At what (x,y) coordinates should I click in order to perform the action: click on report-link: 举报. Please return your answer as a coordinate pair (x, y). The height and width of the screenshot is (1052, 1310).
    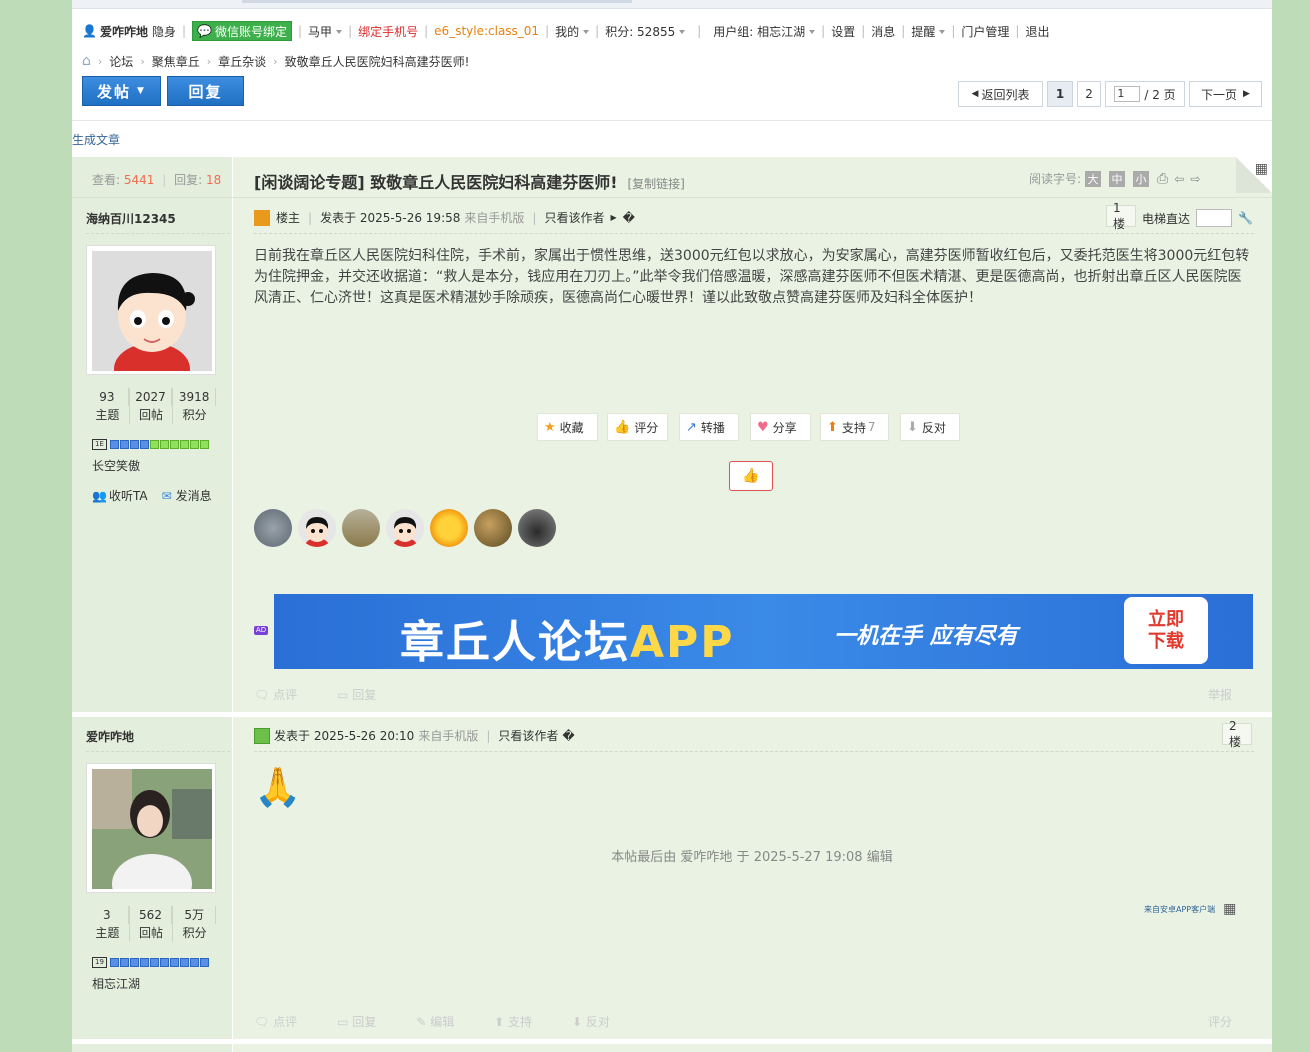
    Looking at the image, I should click on (1220, 694).